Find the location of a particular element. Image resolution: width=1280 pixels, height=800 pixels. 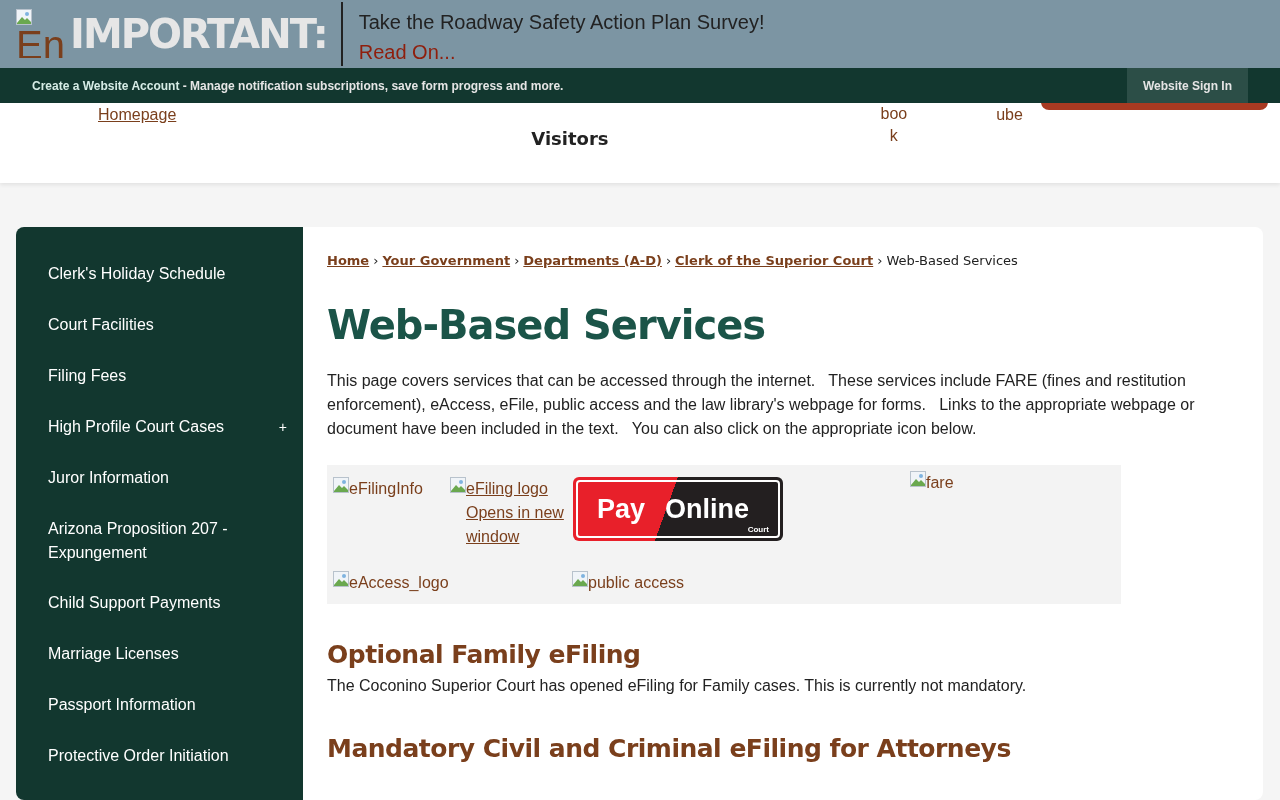

pay-online-button: Pay Online Court is located at coordinates (678, 508).